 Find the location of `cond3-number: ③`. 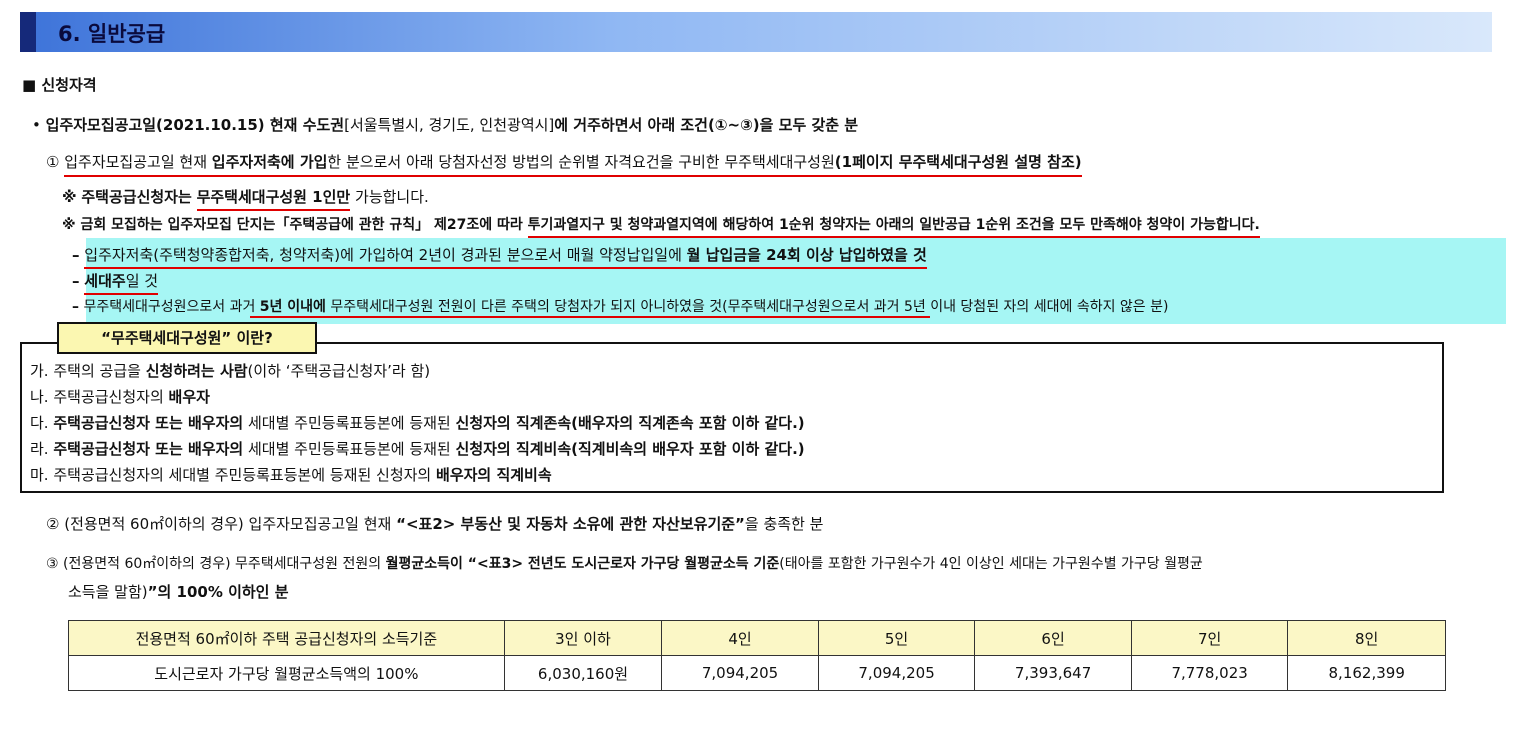

cond3-number: ③ is located at coordinates (52, 564).